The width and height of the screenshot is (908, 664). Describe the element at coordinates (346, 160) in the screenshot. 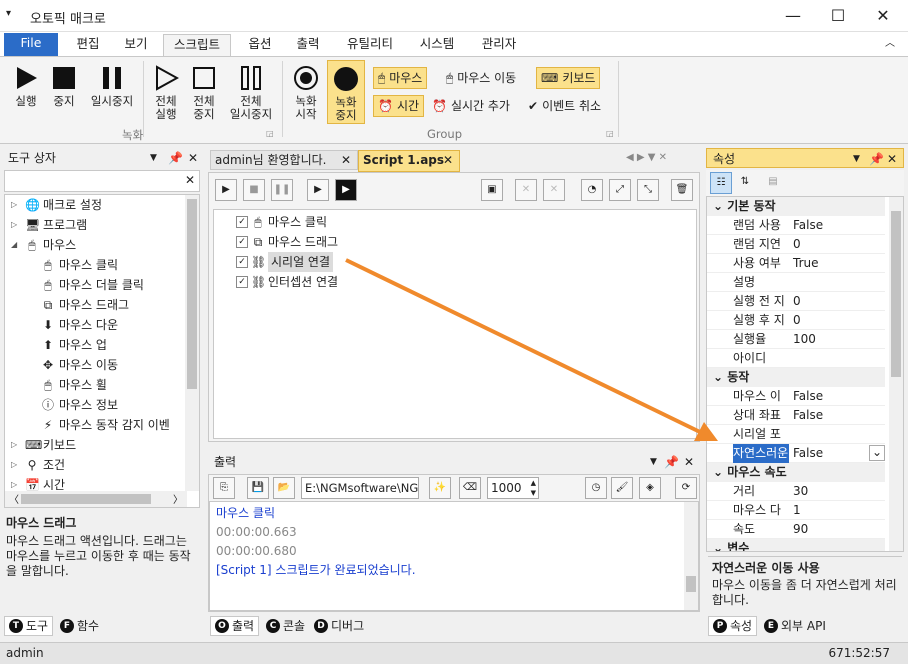

I see `tab-close-icon: ✕` at that location.